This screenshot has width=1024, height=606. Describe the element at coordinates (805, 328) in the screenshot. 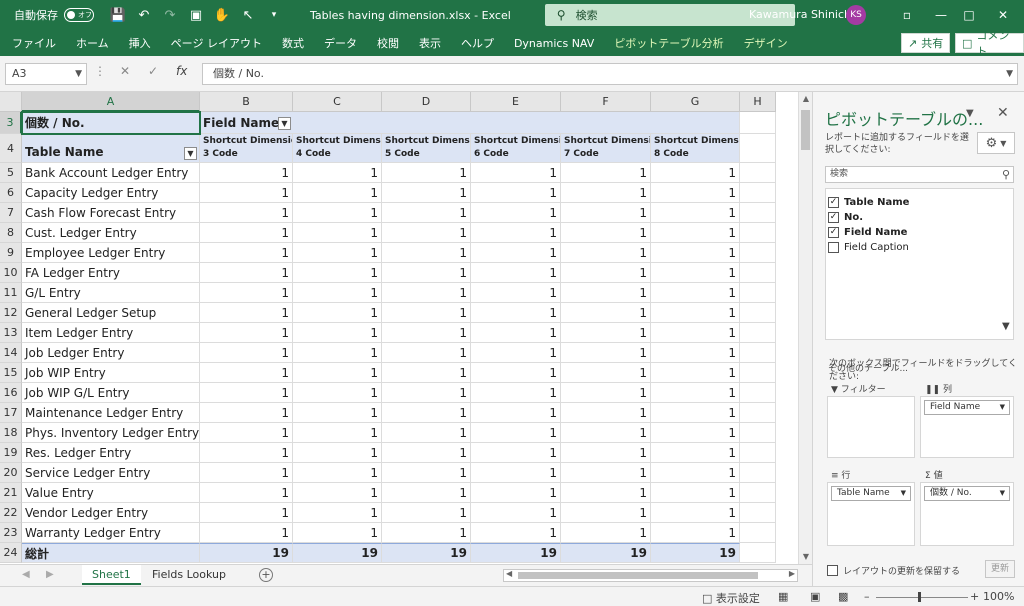

I see `vertical-scrollbar: ▲ ▼` at that location.